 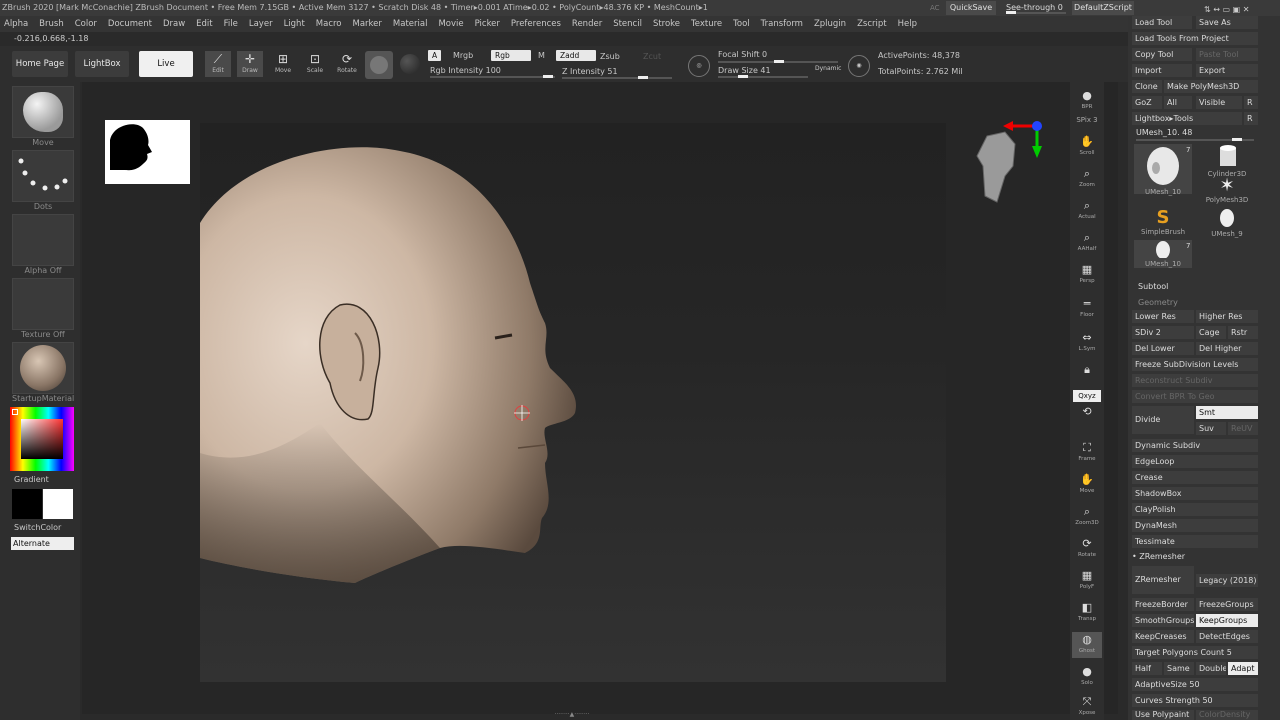 What do you see at coordinates (536, 24) in the screenshot?
I see `menu-preferences: Preferences` at bounding box center [536, 24].